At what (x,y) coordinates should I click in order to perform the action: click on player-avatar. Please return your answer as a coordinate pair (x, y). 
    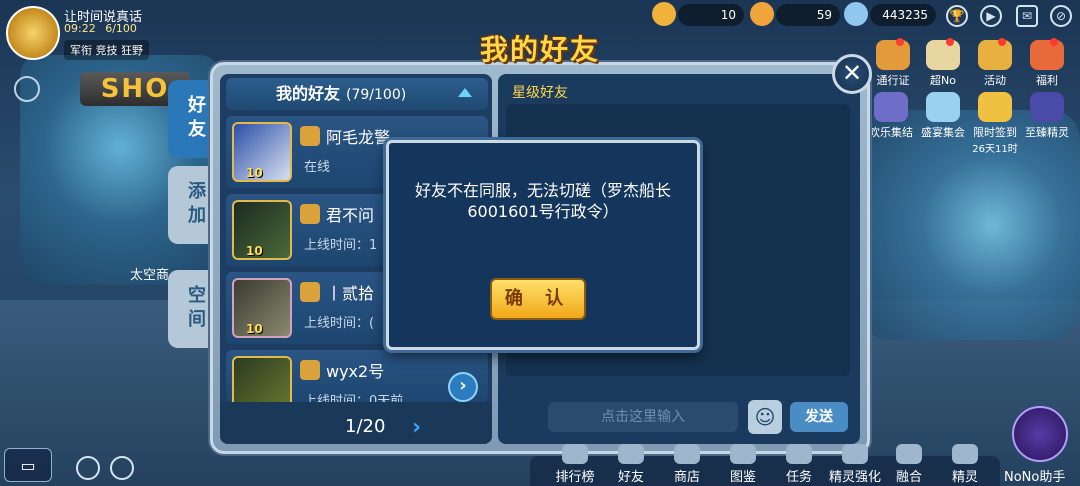
    Looking at the image, I should click on (33, 33).